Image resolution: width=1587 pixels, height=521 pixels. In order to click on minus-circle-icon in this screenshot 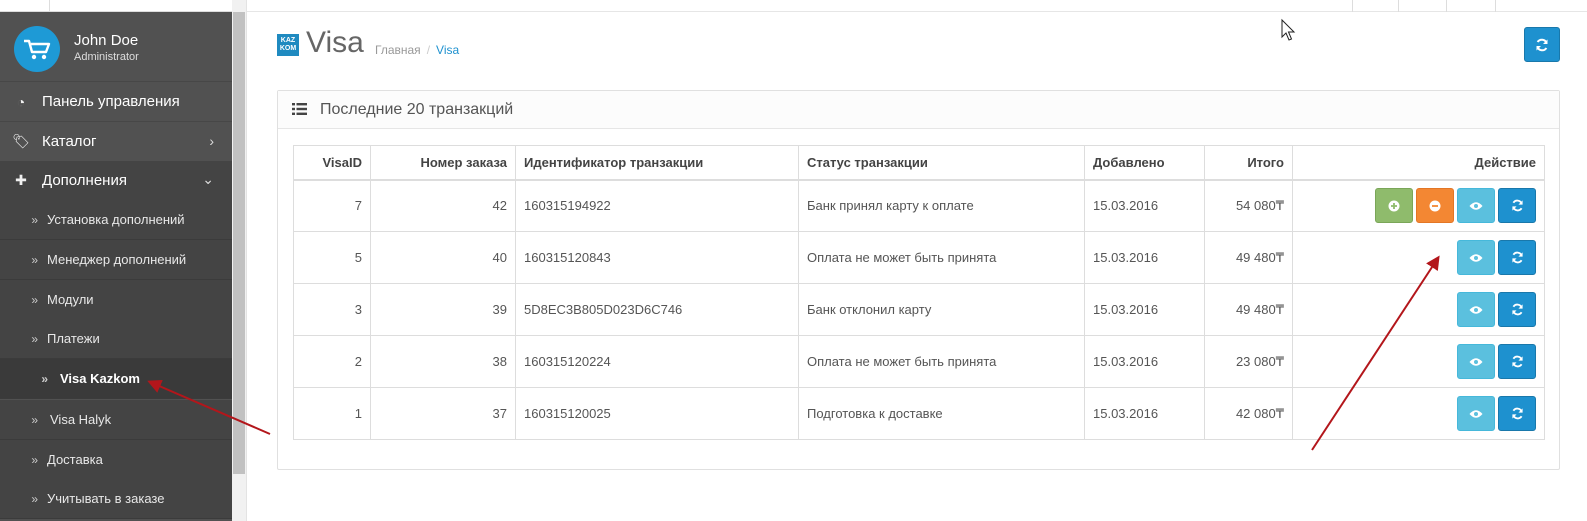, I will do `click(1435, 206)`.